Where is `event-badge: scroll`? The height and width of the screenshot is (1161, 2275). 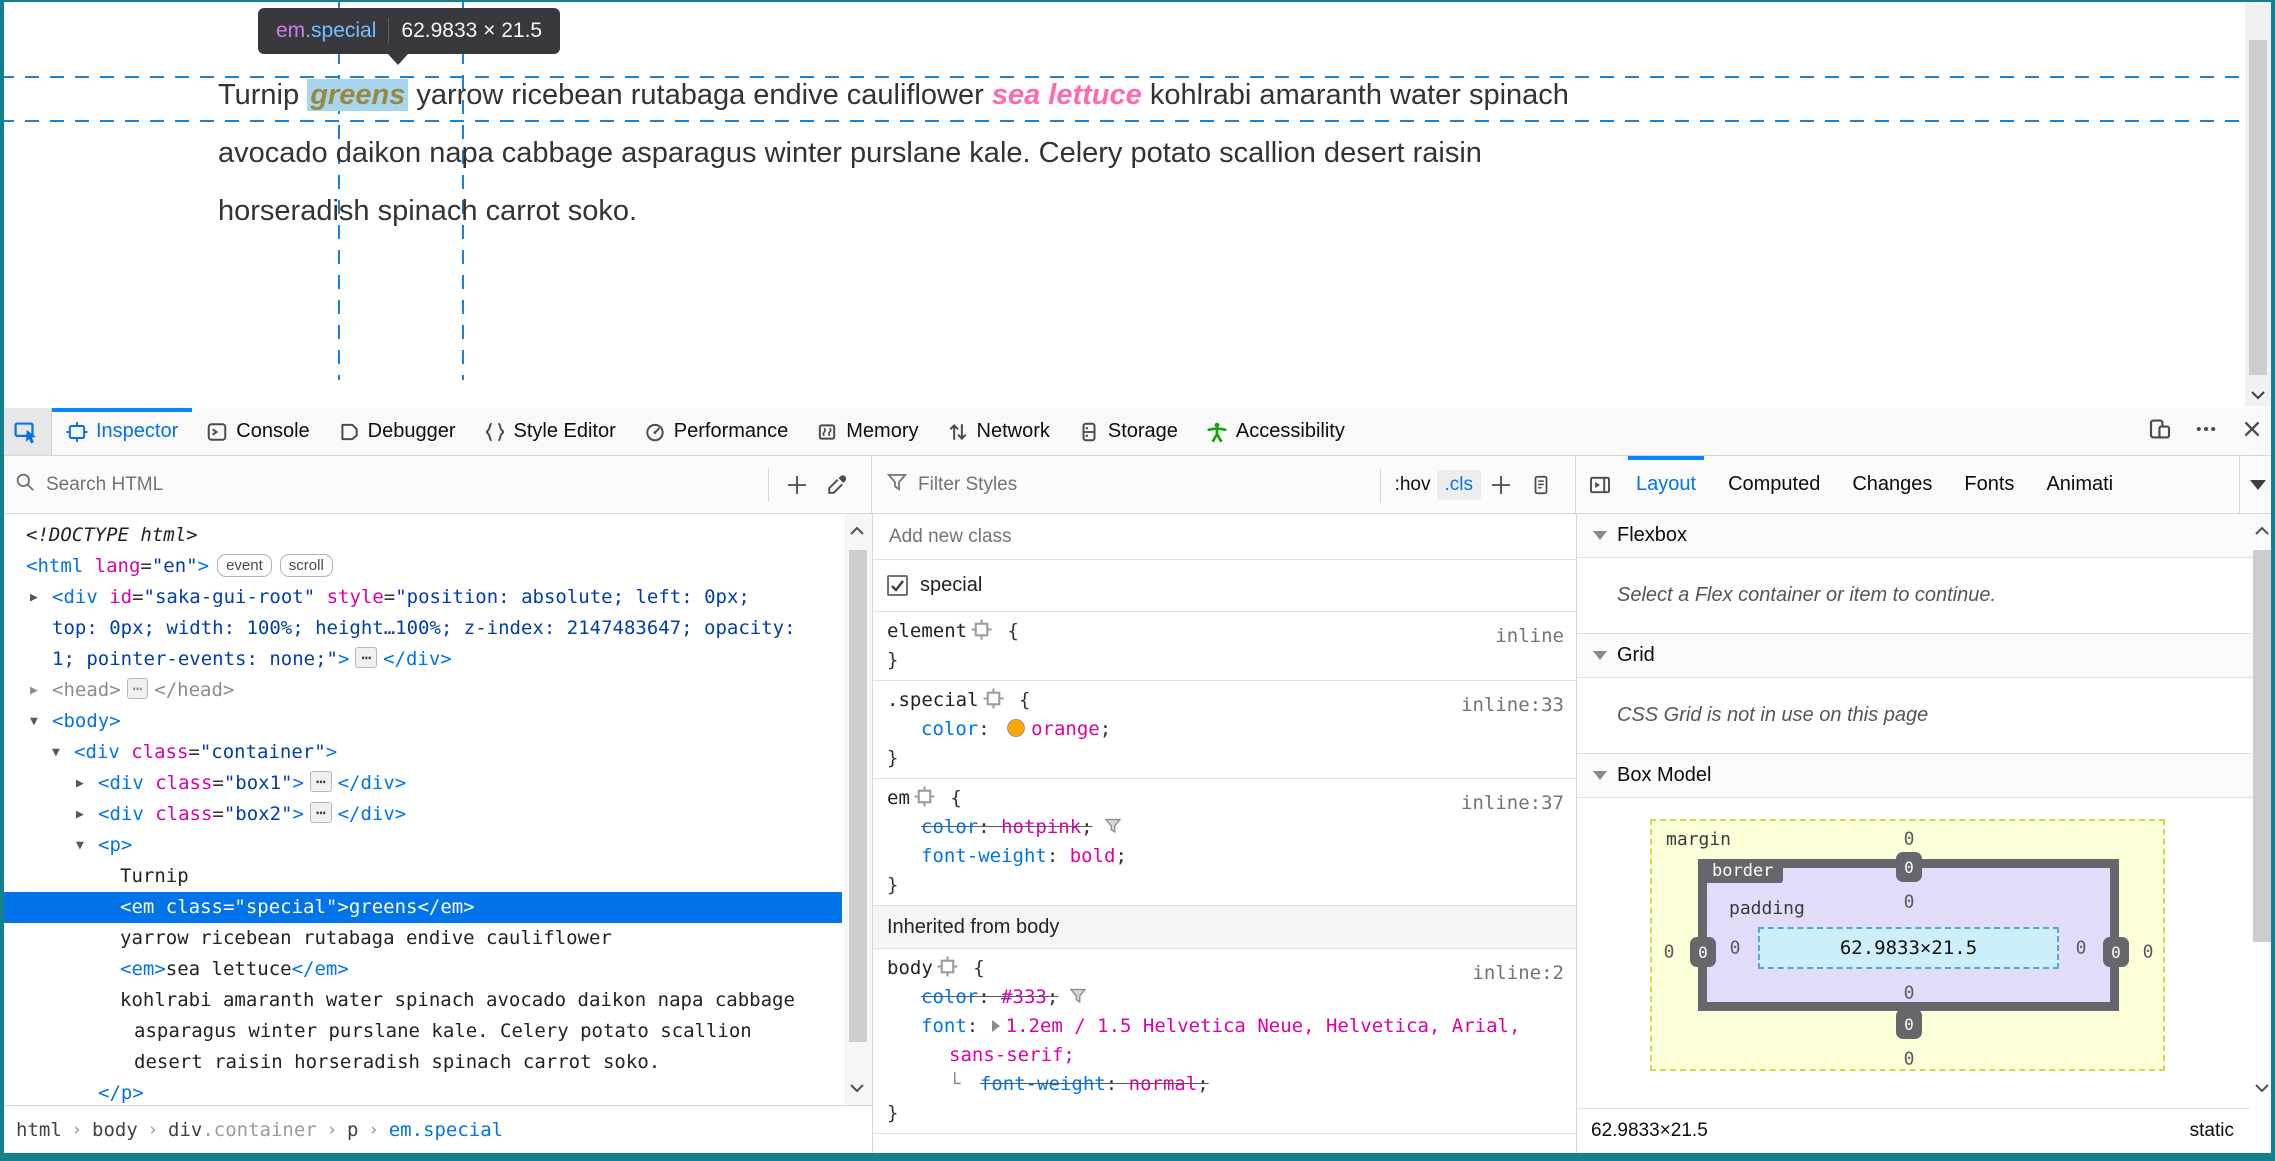
event-badge: scroll is located at coordinates (306, 565).